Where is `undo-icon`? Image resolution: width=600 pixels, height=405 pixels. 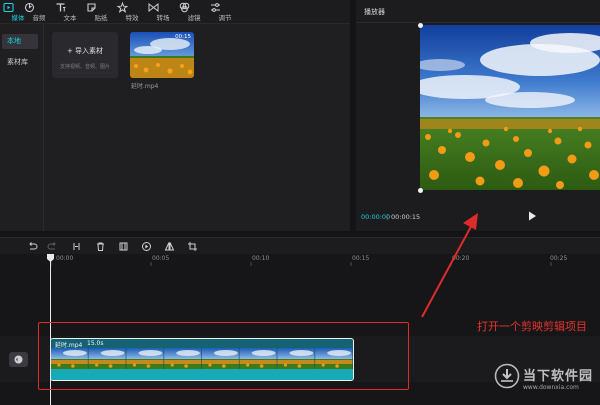
undo-icon is located at coordinates (32, 246).